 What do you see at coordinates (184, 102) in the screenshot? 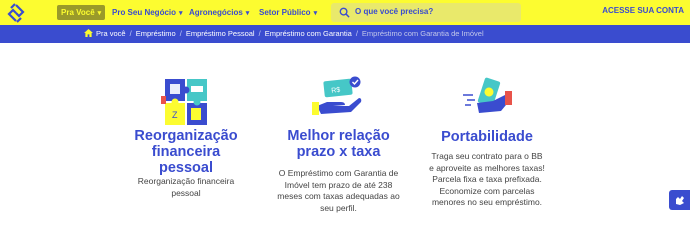
I see `puzzle-icon: Z` at bounding box center [184, 102].